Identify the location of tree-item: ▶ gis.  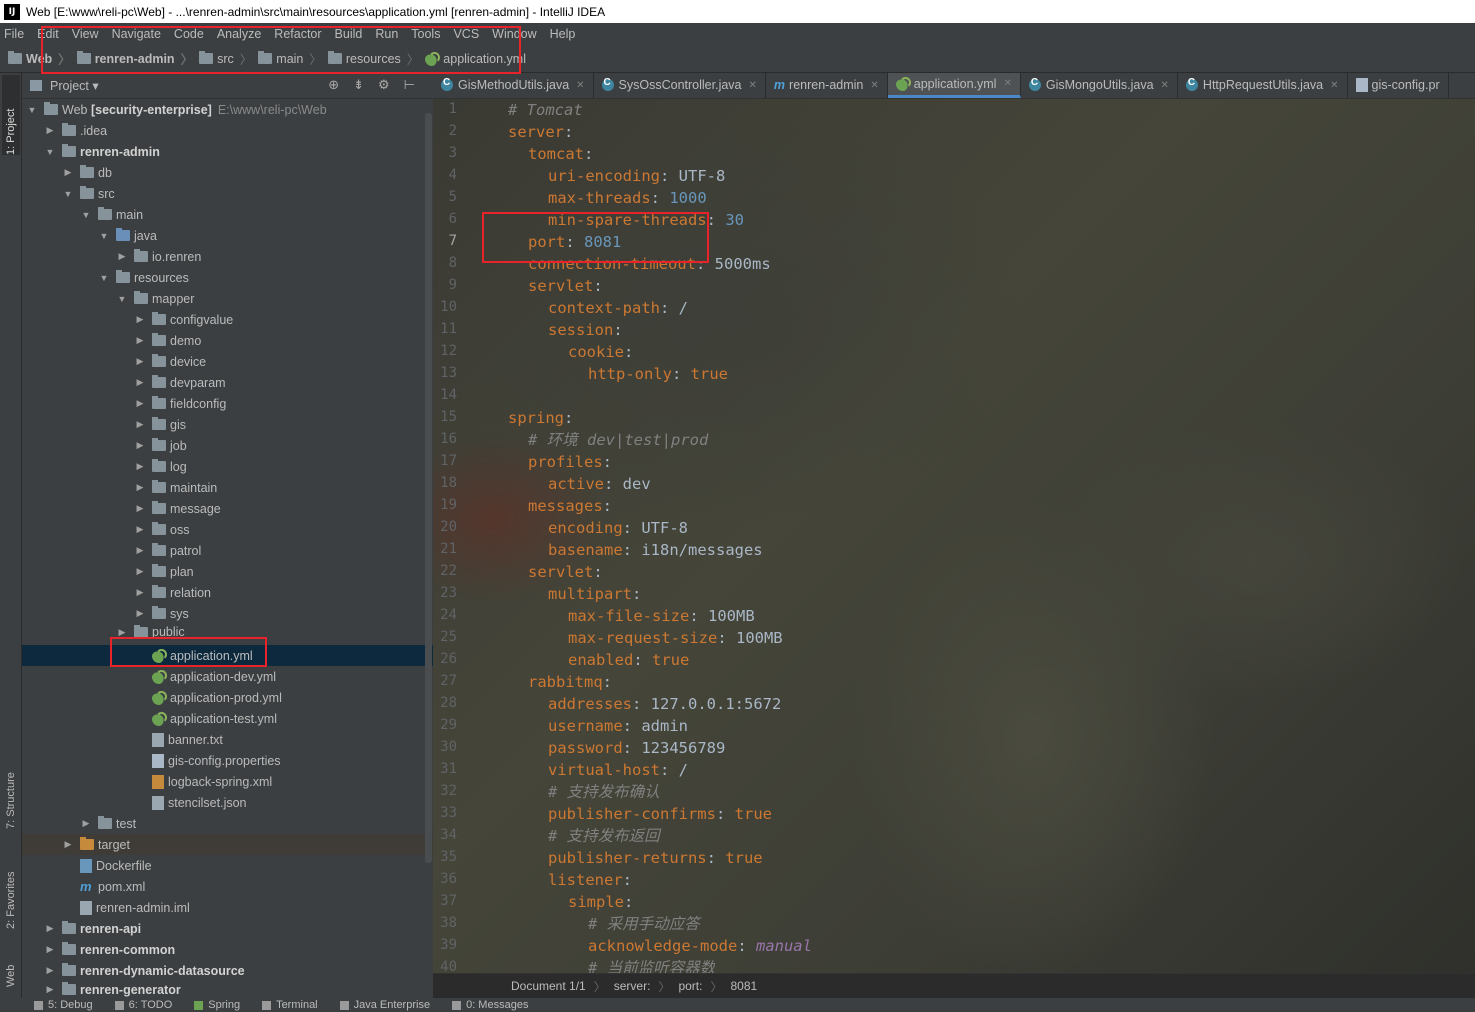
(227, 424).